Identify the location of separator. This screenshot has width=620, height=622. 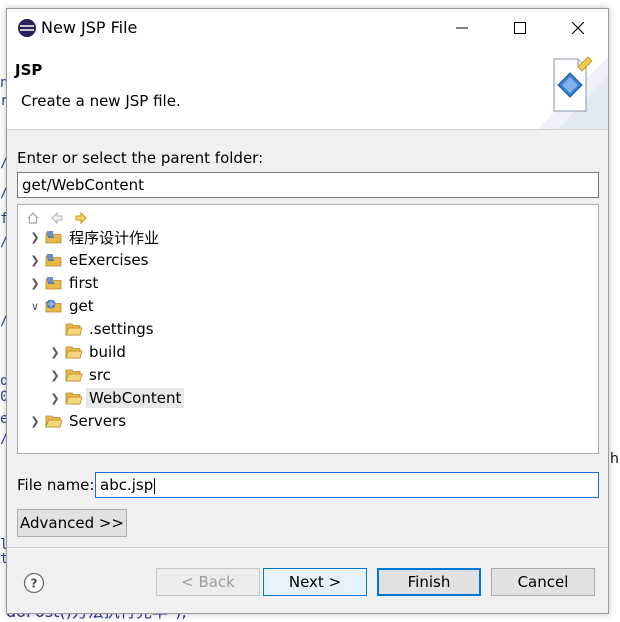
(307, 547).